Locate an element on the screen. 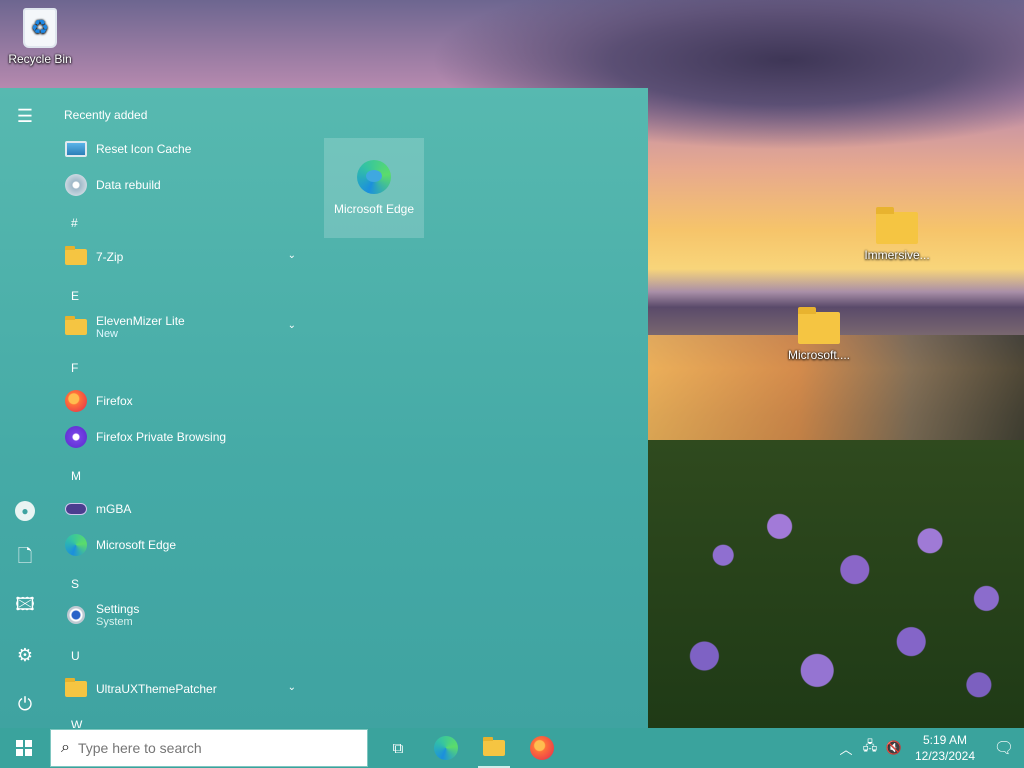  taskbar: ⌕ ⧉ ︿ 🖧 🔇 5:19 AM 12/23/2024 🗨 is located at coordinates (512, 748).